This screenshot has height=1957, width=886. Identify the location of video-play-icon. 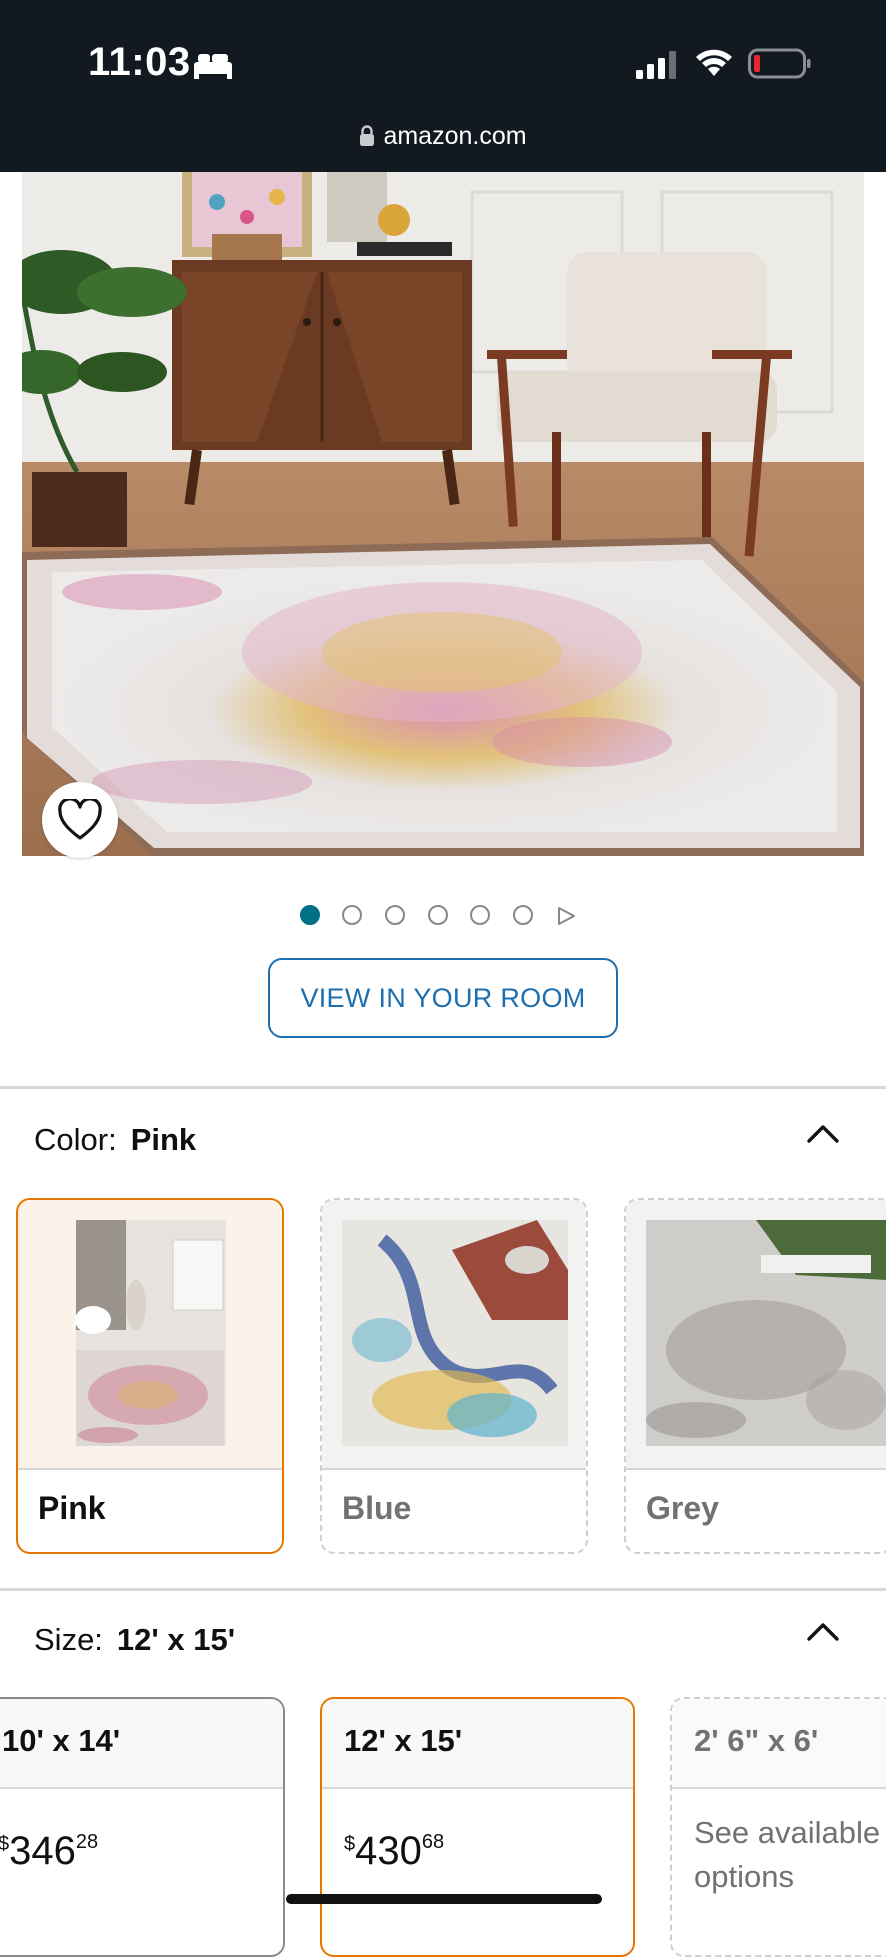
(566, 916).